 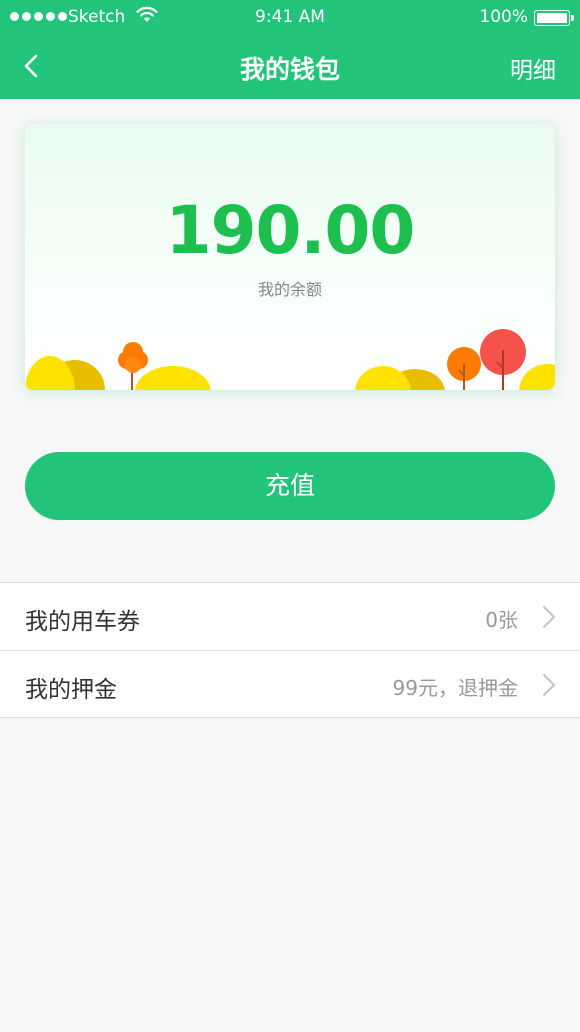 I want to click on detail-link: 明细, so click(x=533, y=68).